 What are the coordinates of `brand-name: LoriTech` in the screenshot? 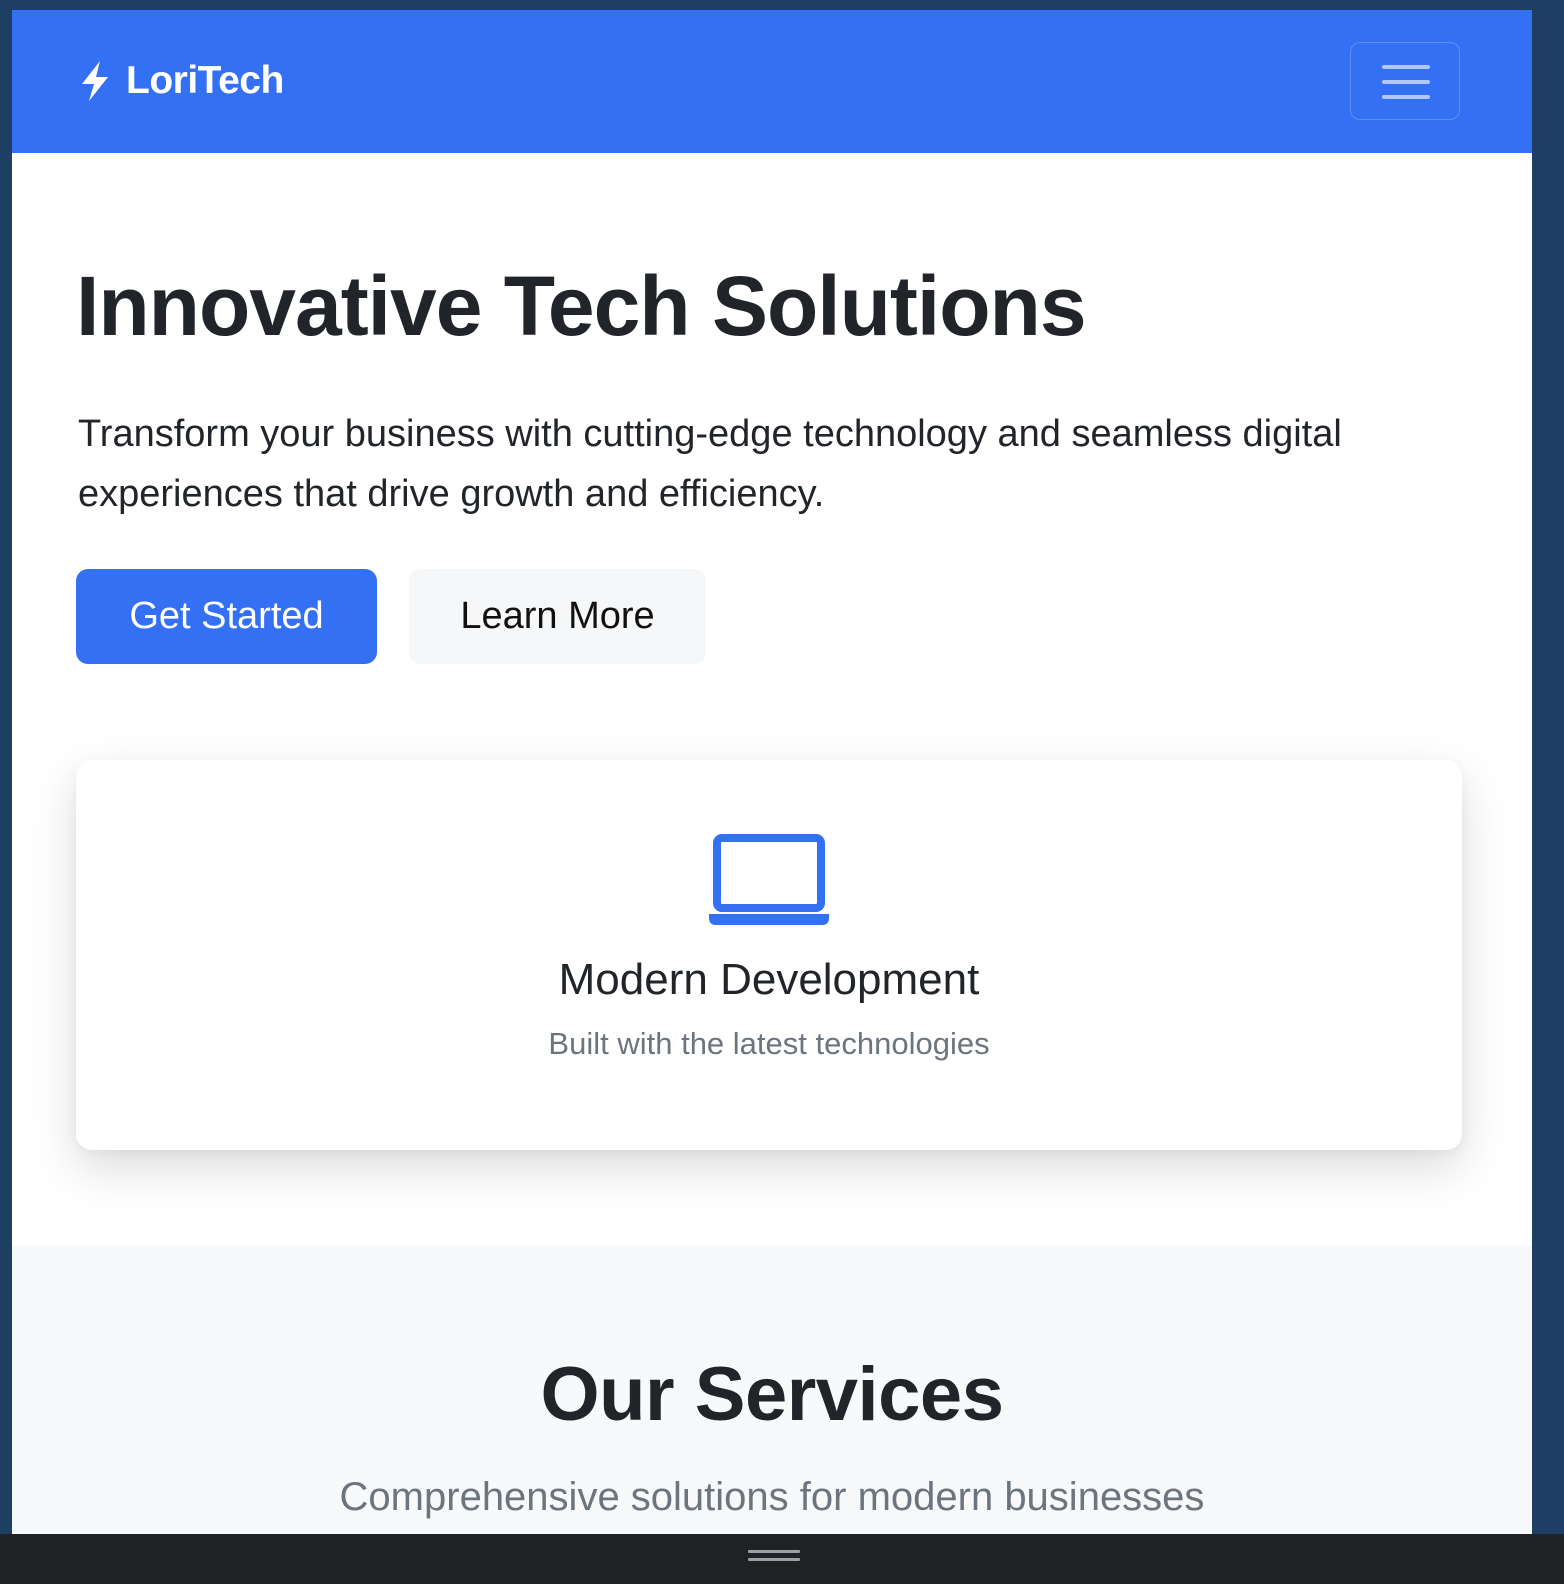 It's located at (205, 80).